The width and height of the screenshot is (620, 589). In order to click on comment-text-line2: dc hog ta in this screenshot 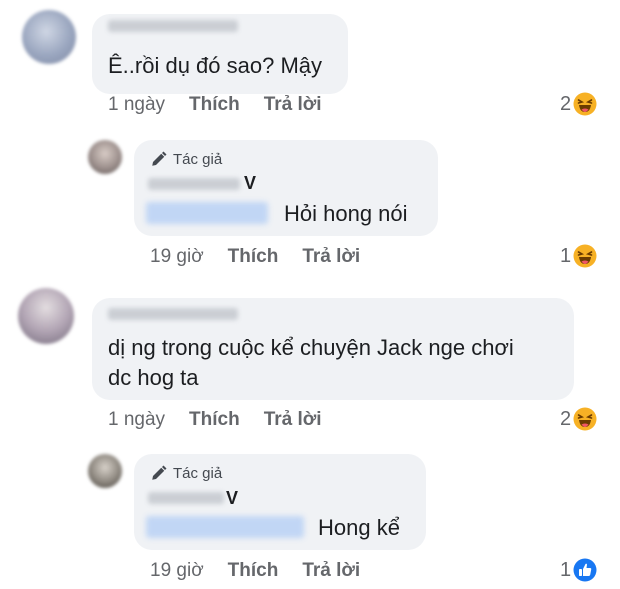, I will do `click(153, 377)`.